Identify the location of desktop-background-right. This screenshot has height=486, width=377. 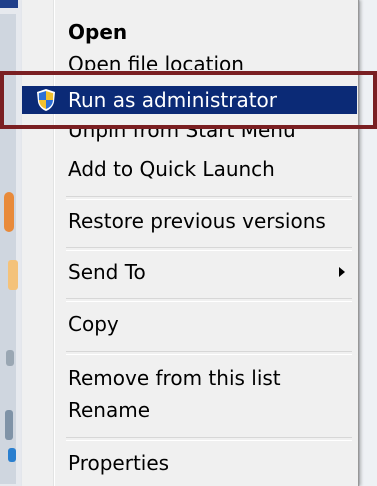
(368, 243).